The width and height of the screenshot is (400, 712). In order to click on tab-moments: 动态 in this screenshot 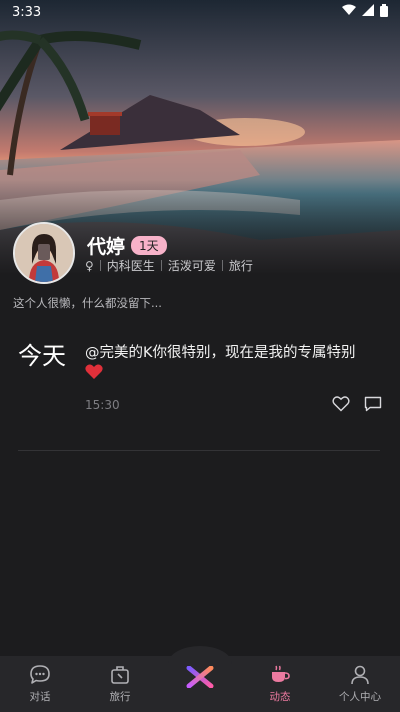, I will do `click(280, 684)`.